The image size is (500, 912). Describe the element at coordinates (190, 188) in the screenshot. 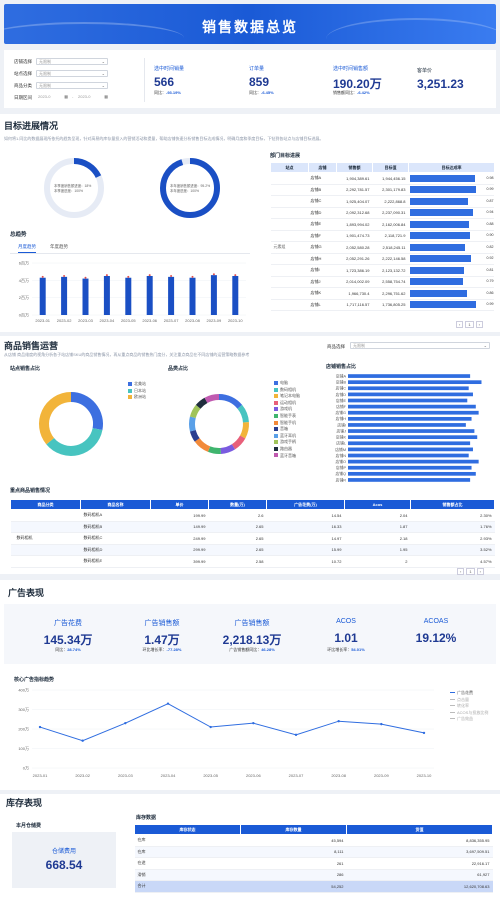

I see `year-gauge-text: 本年度销售额进度：95.2% 本年度进度：100%` at that location.